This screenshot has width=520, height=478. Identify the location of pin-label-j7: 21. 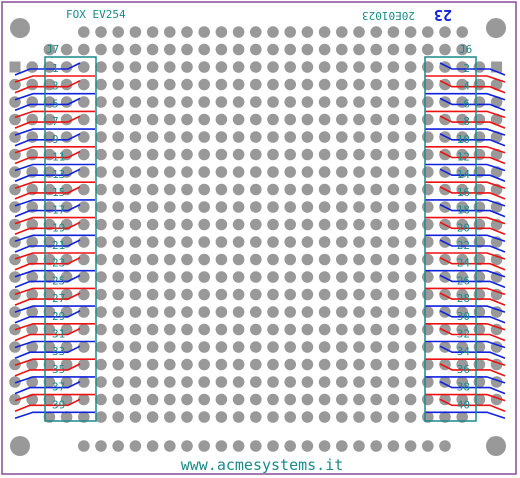
(58, 245).